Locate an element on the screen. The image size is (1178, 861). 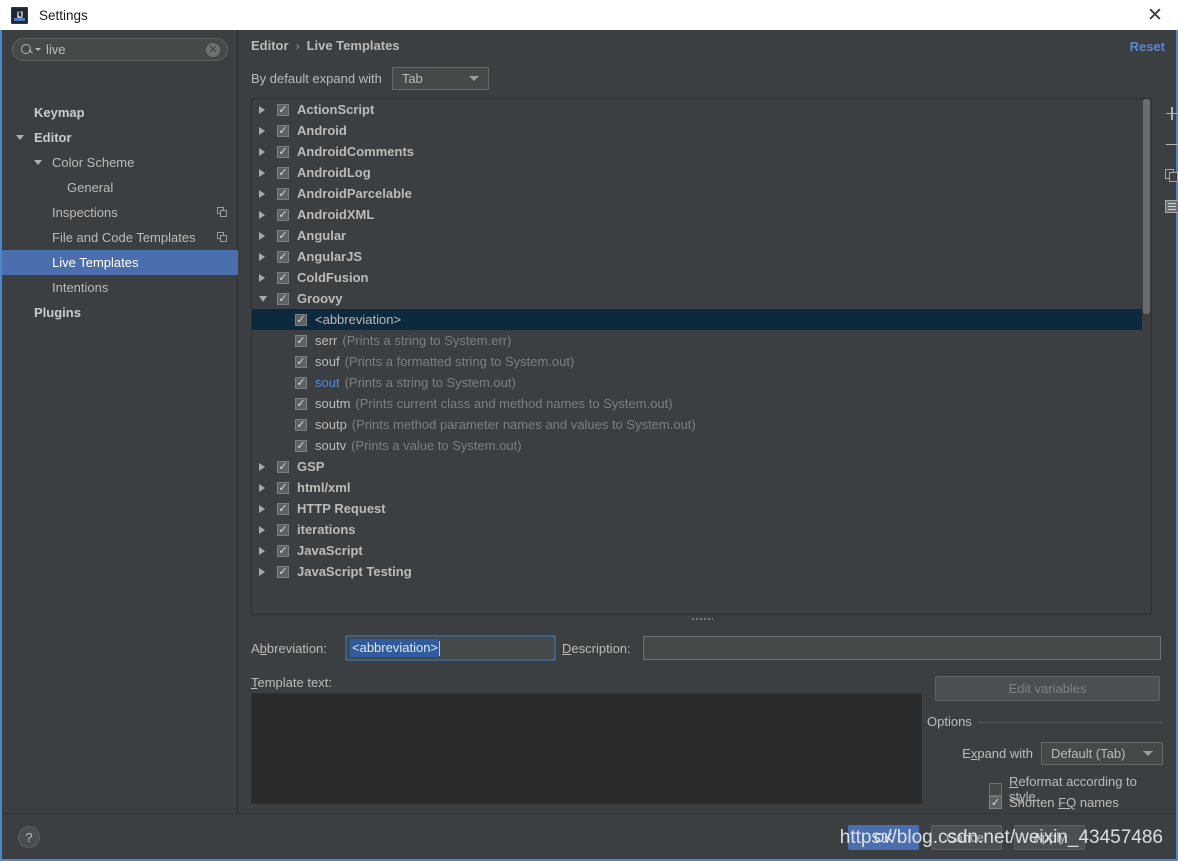
tree-row: sout (Prints a string to System.out) is located at coordinates (701, 382).